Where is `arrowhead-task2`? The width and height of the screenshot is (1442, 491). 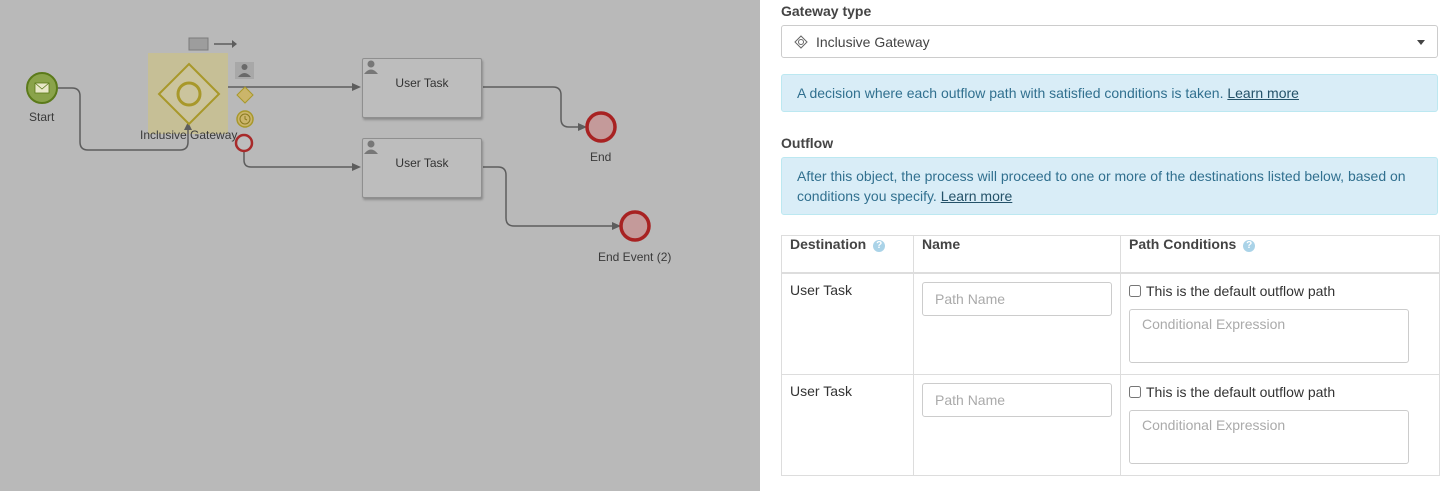
arrowhead-task2 is located at coordinates (356, 167).